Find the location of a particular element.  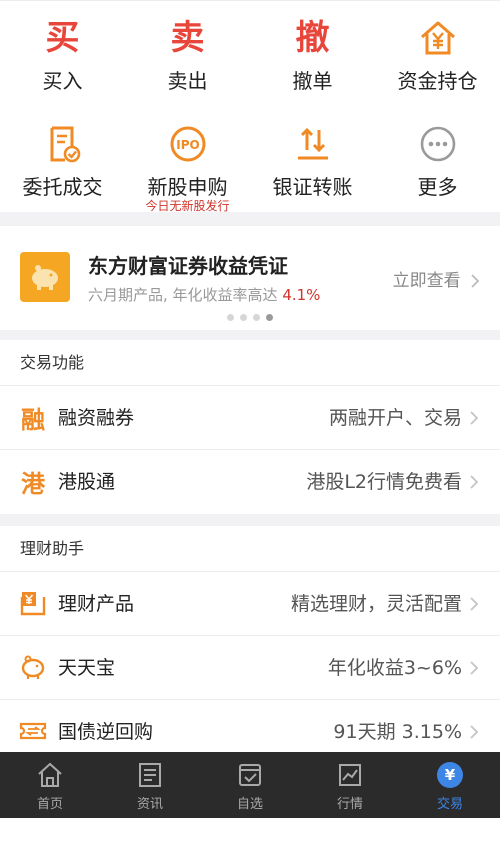

ipo-badge-text: IPO is located at coordinates (187, 145).